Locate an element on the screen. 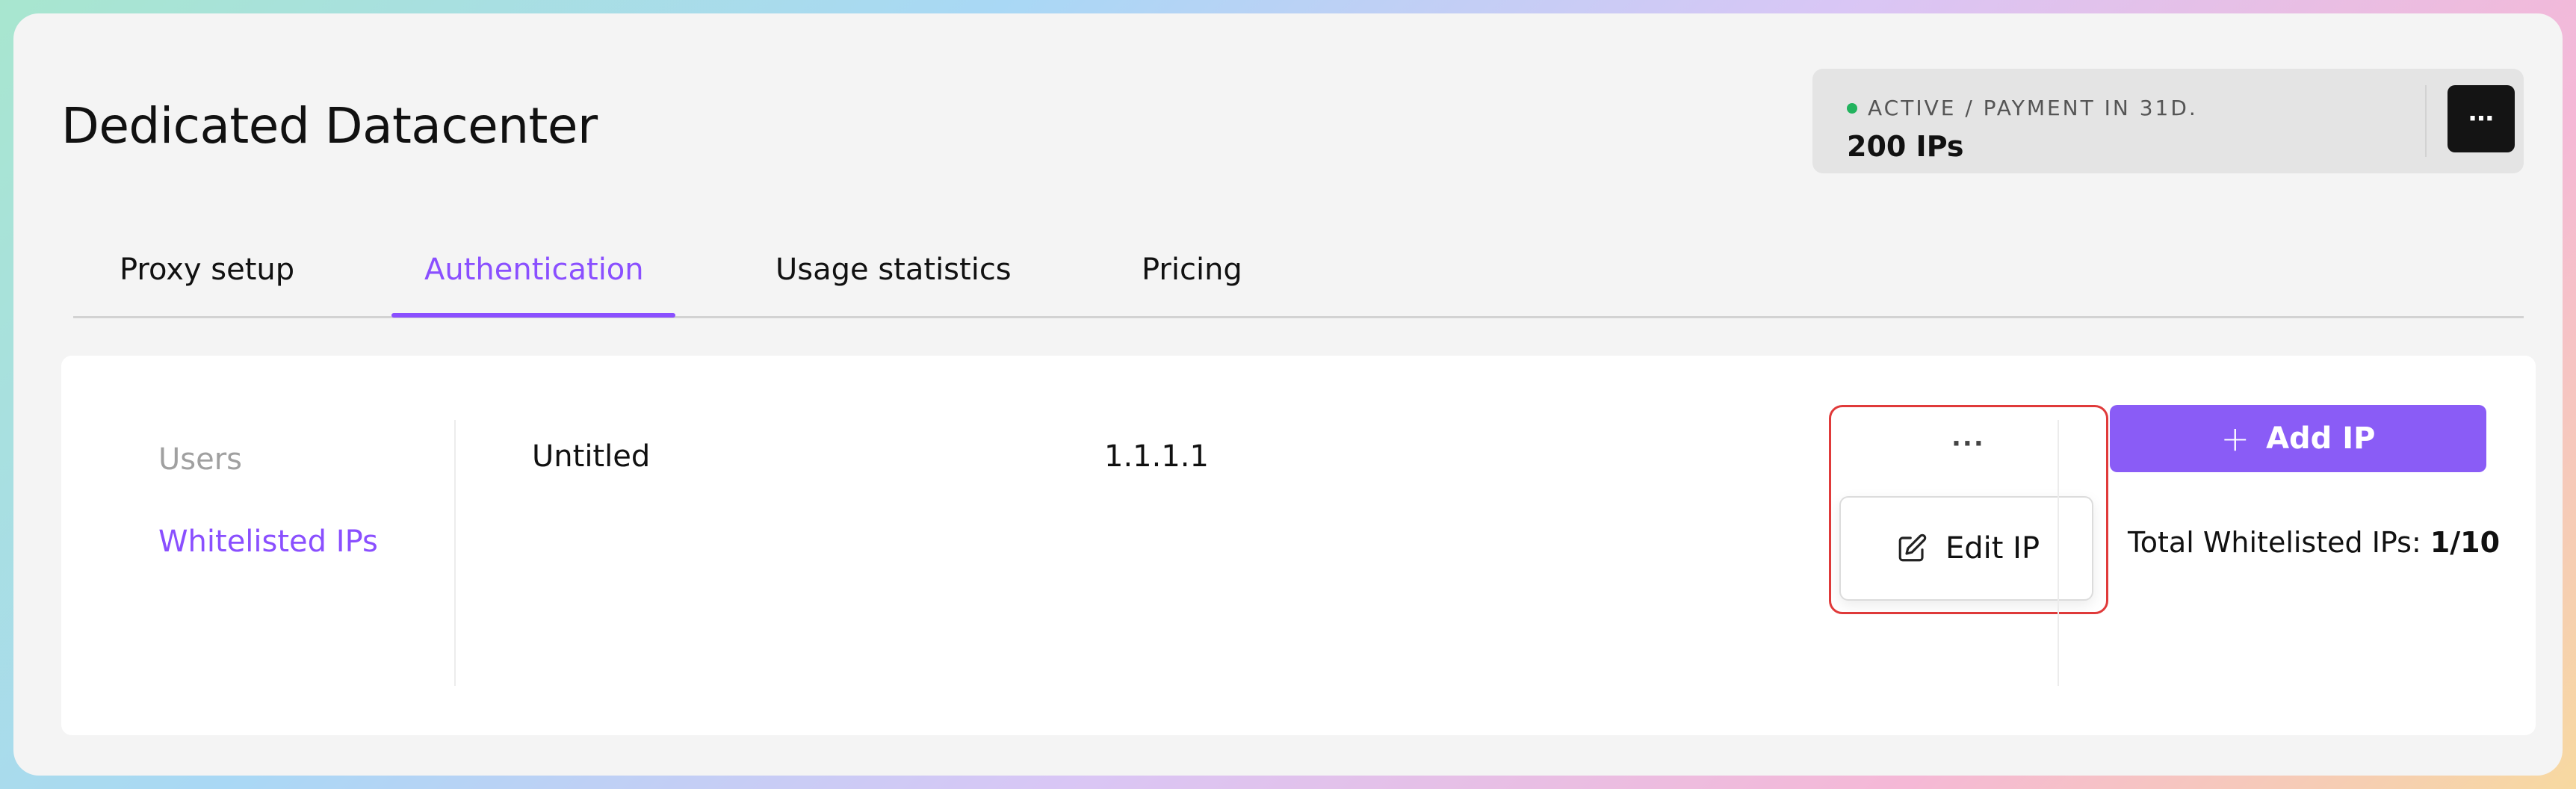 This screenshot has height=789, width=2576. status-line: ACTIVE / PAYMENT IN 31D. is located at coordinates (2022, 108).